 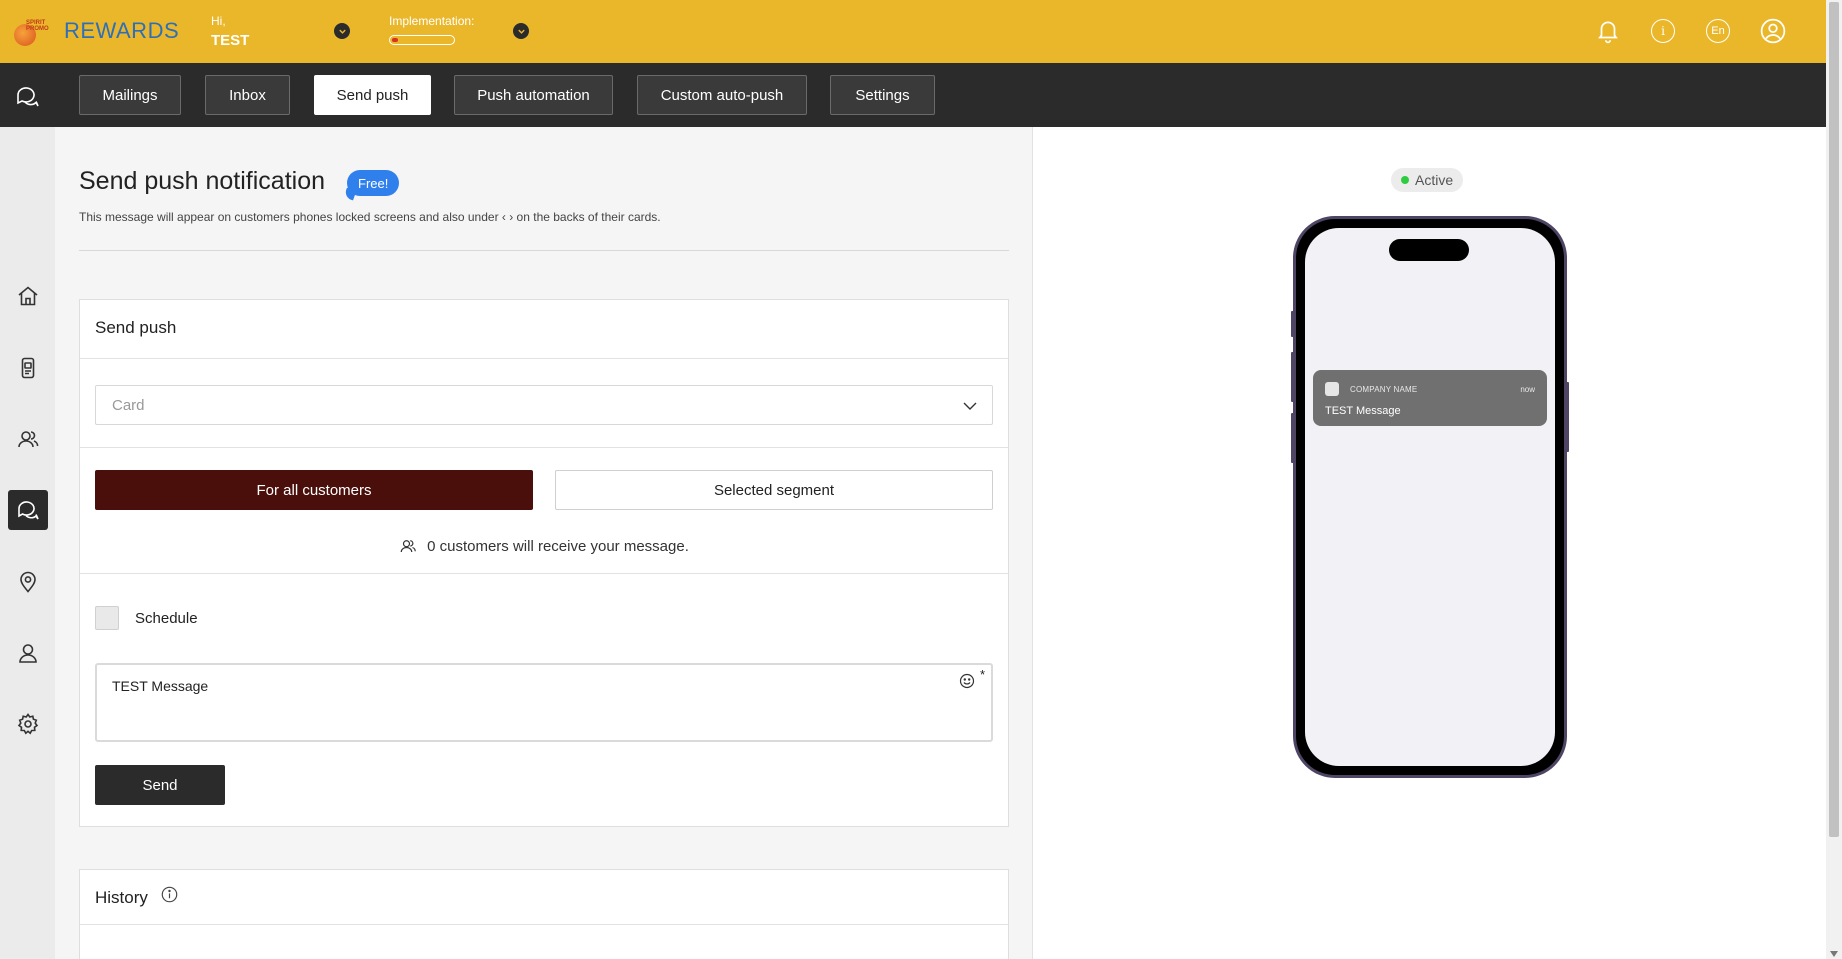 I want to click on user-greeting: Hi, TEST, so click(x=230, y=31).